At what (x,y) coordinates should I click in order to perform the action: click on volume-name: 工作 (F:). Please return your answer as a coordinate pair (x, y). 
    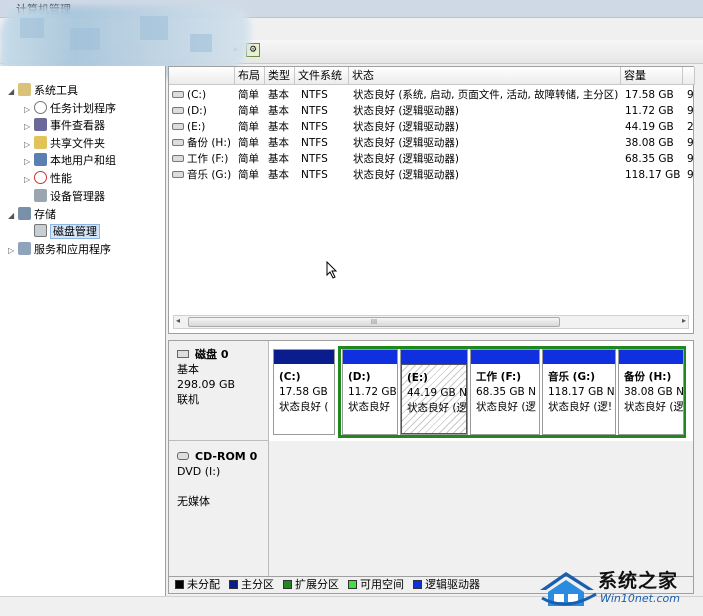
    Looking at the image, I should click on (203, 159).